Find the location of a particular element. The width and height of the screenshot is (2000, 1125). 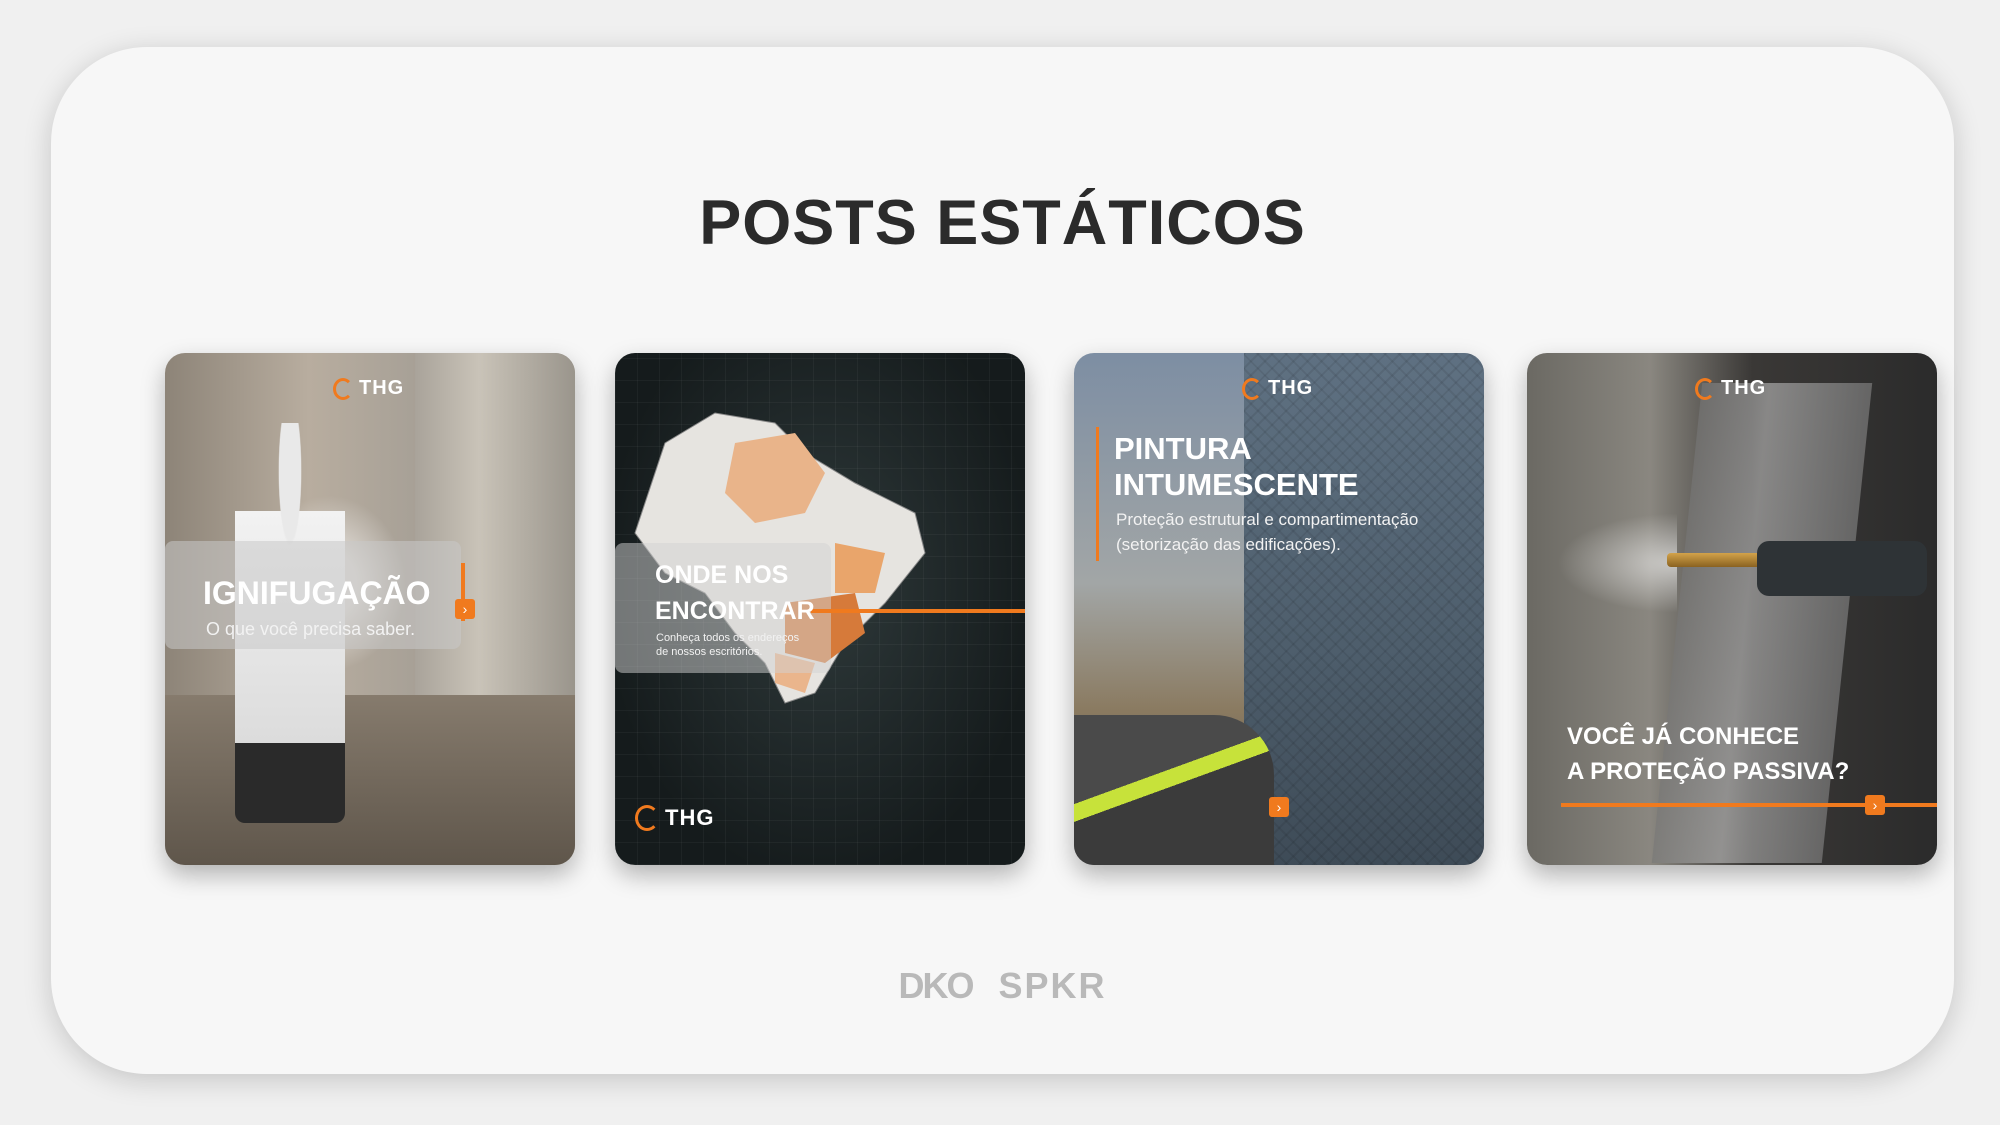

worker-arm-image is located at coordinates (1174, 790).